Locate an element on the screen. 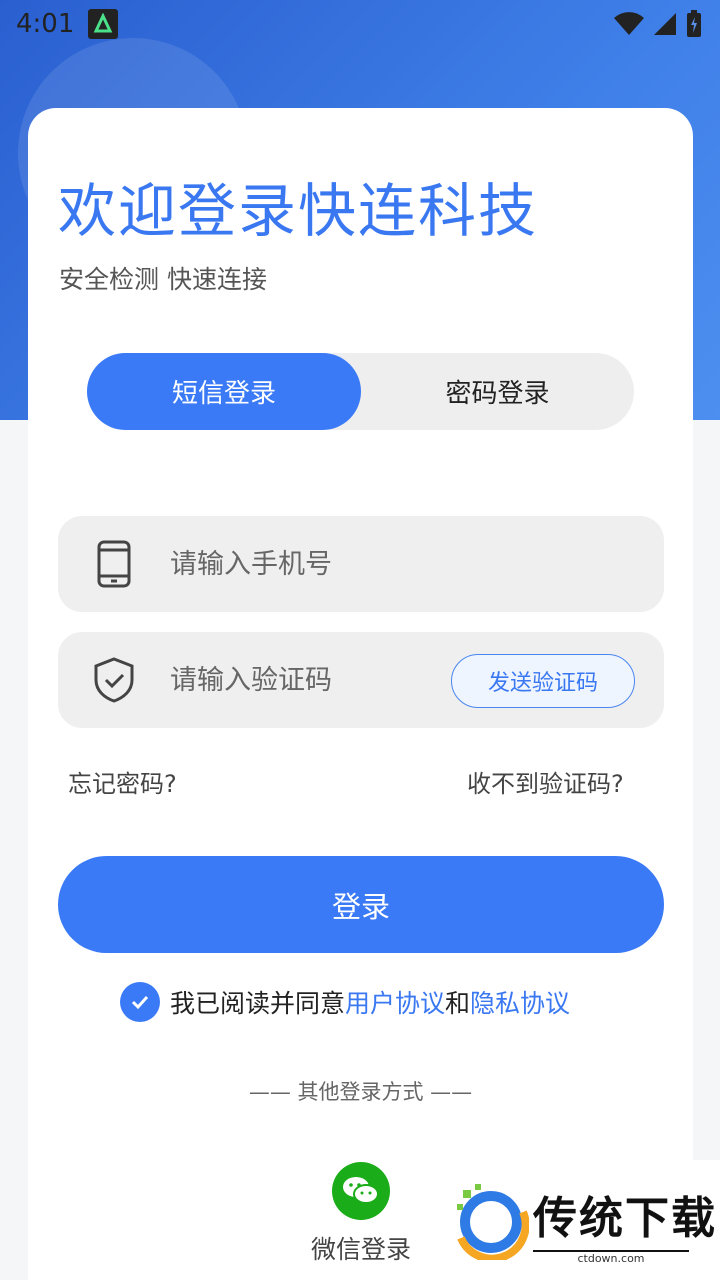  agreement-prefix: 我已阅读并同意 is located at coordinates (258, 1003).